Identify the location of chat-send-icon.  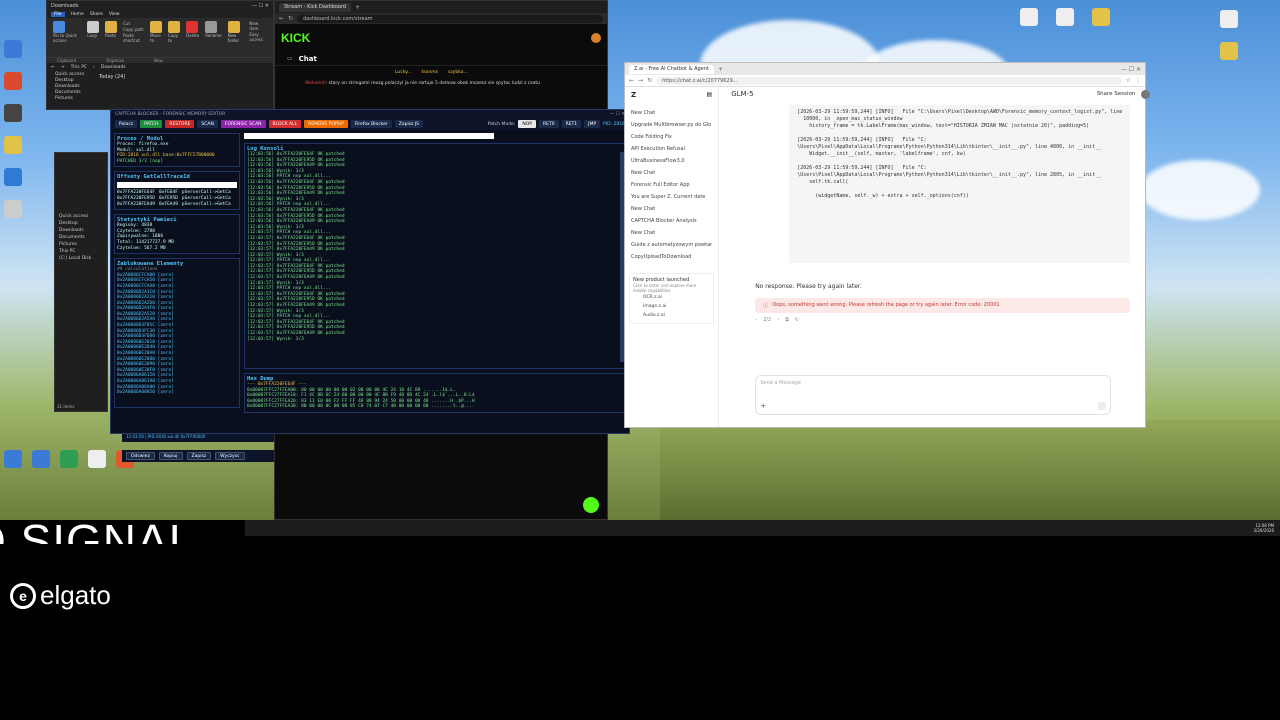
(591, 505).